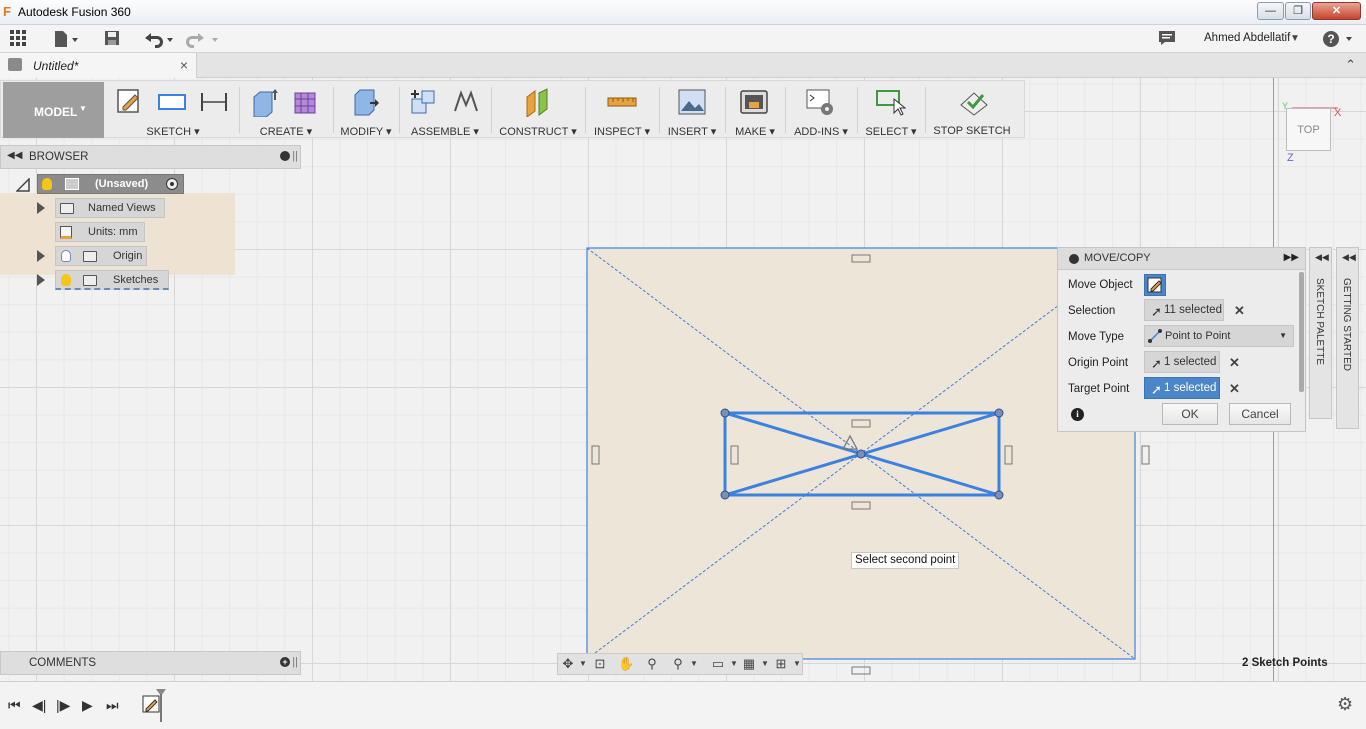  I want to click on construct-group-label: CONSTRUCT ▾, so click(538, 132).